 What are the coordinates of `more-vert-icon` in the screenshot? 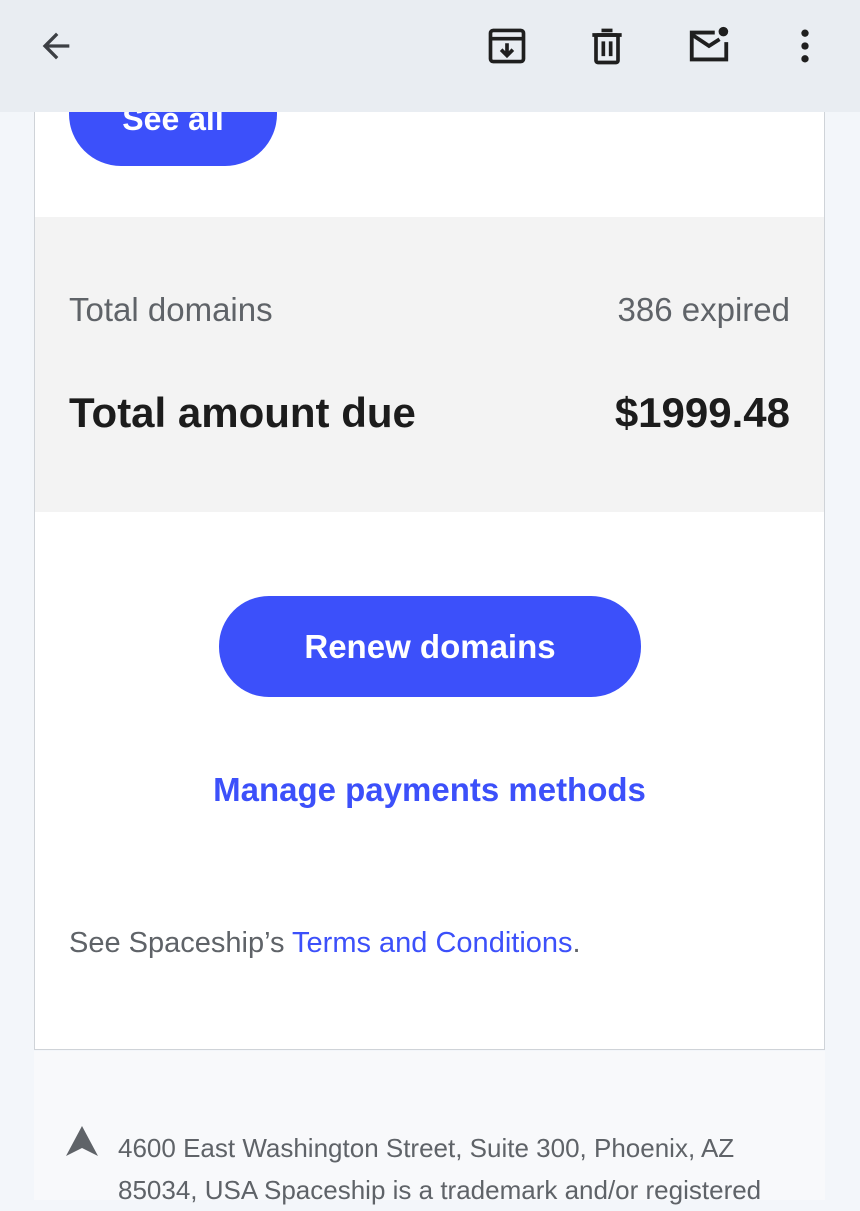 It's located at (805, 46).